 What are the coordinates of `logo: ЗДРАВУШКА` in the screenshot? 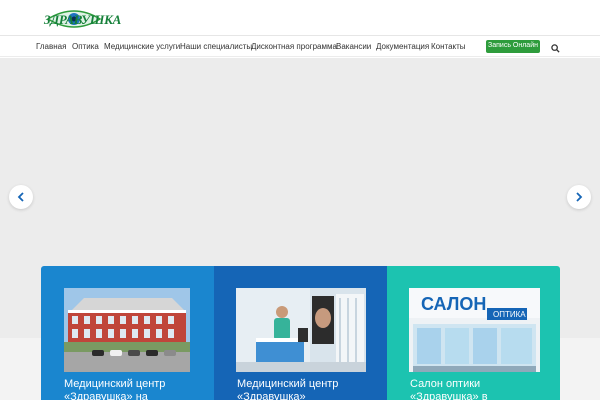 It's located at (82, 18).